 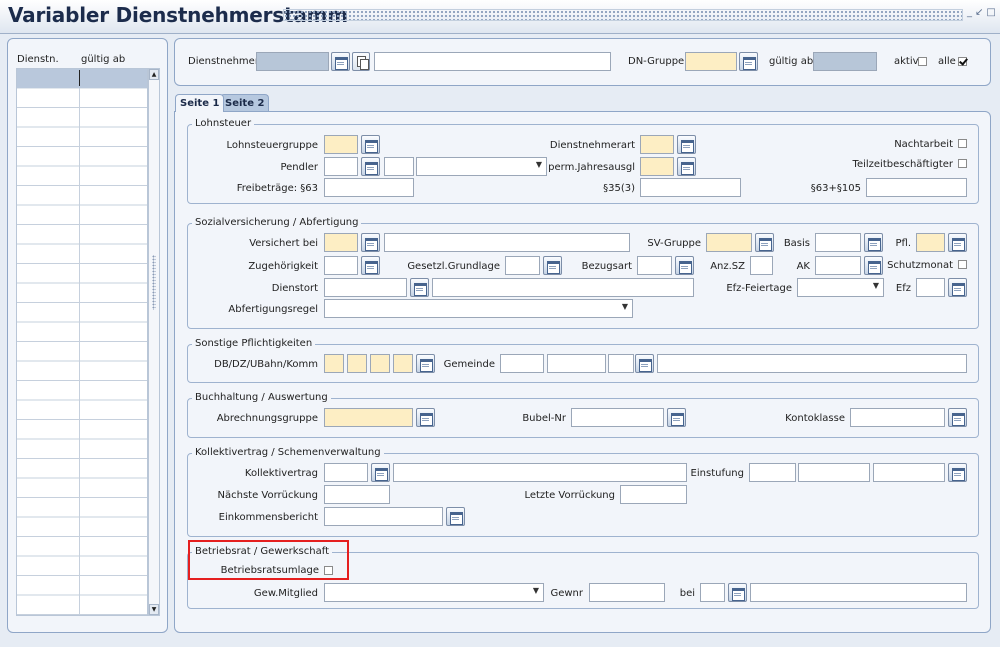 I want to click on dn-gruppe-input, so click(x=711, y=61).